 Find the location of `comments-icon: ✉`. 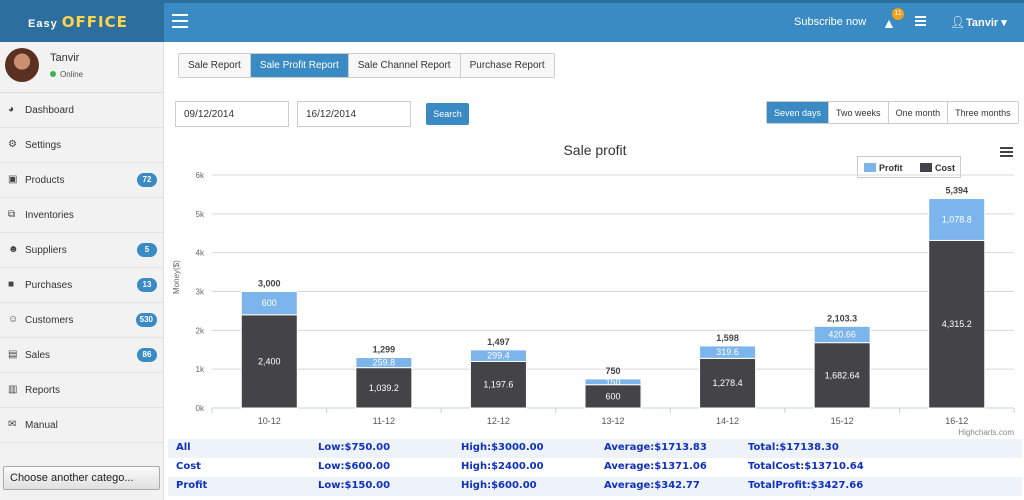

comments-icon: ✉ is located at coordinates (12, 424).